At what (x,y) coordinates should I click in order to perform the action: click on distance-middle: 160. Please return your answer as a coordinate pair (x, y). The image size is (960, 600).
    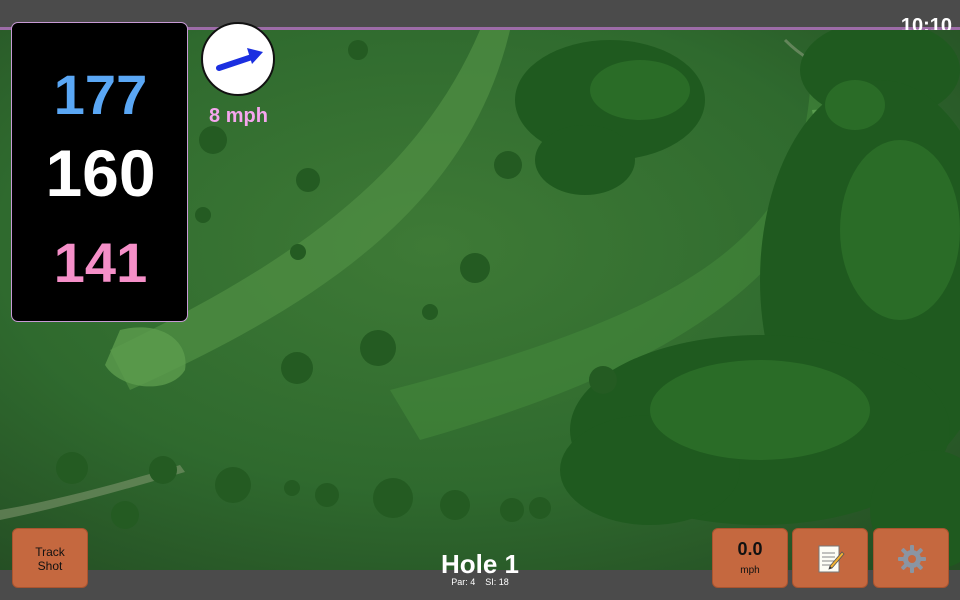
    Looking at the image, I should click on (100, 173).